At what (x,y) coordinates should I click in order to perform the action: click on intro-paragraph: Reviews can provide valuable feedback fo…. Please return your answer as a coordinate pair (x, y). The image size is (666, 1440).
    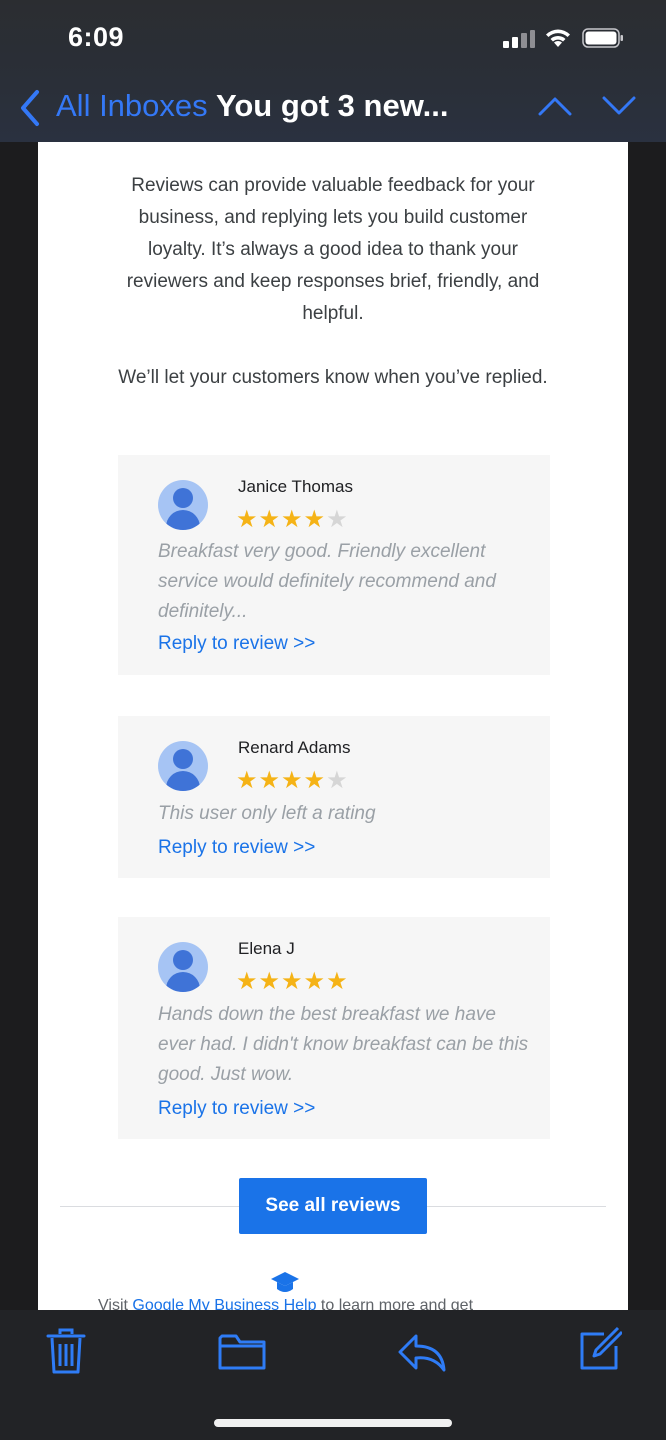
    Looking at the image, I should click on (333, 249).